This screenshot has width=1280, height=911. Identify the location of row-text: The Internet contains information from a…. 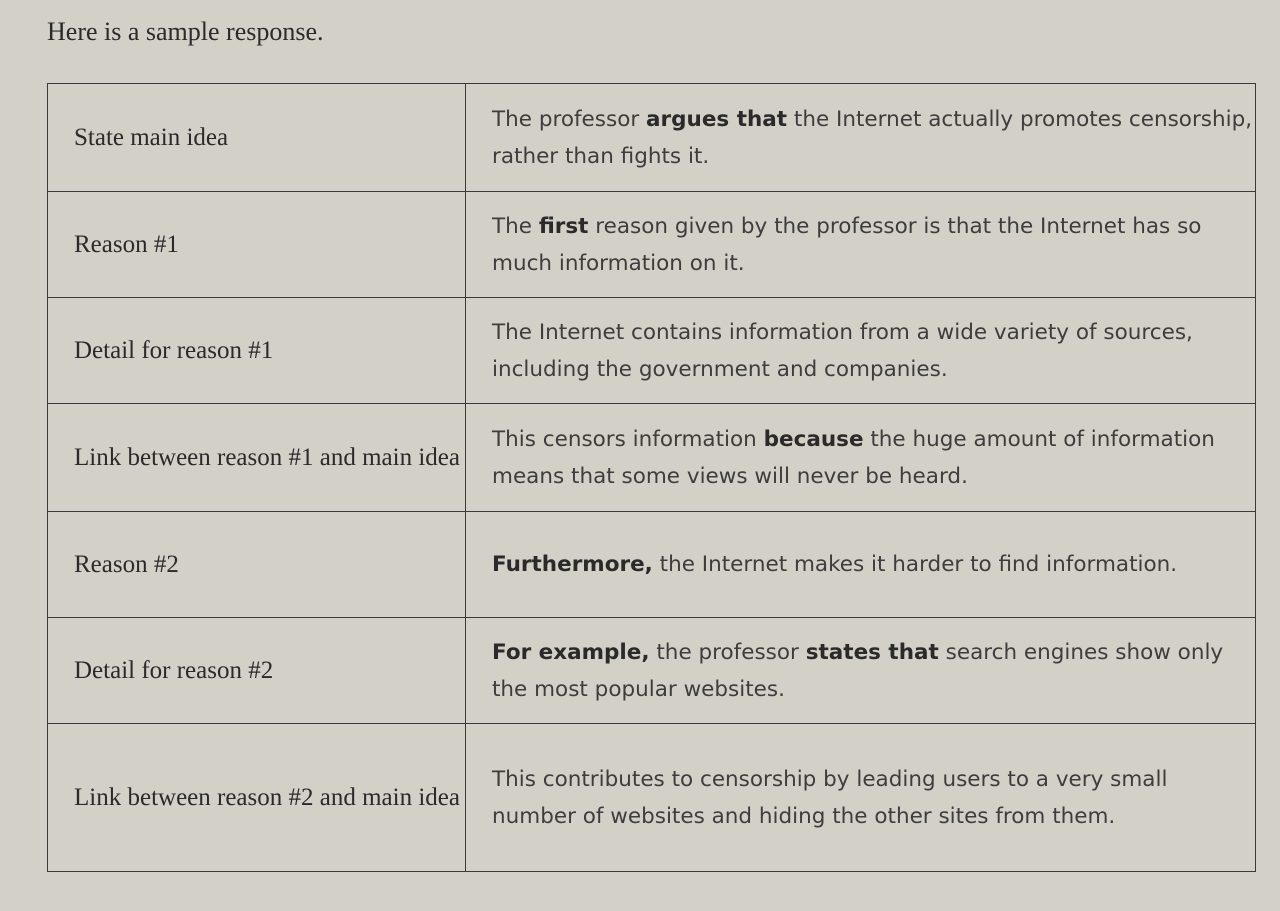
(860, 350).